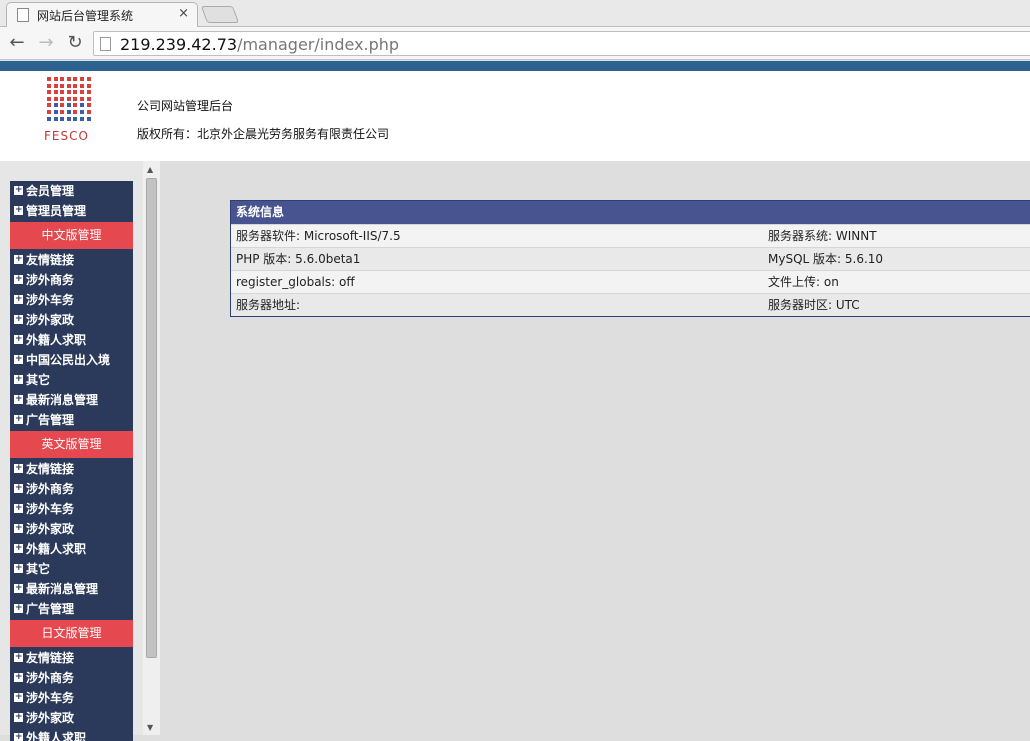  Describe the element at coordinates (268, 305) in the screenshot. I see `system-info-cell: 服务器地址:` at that location.